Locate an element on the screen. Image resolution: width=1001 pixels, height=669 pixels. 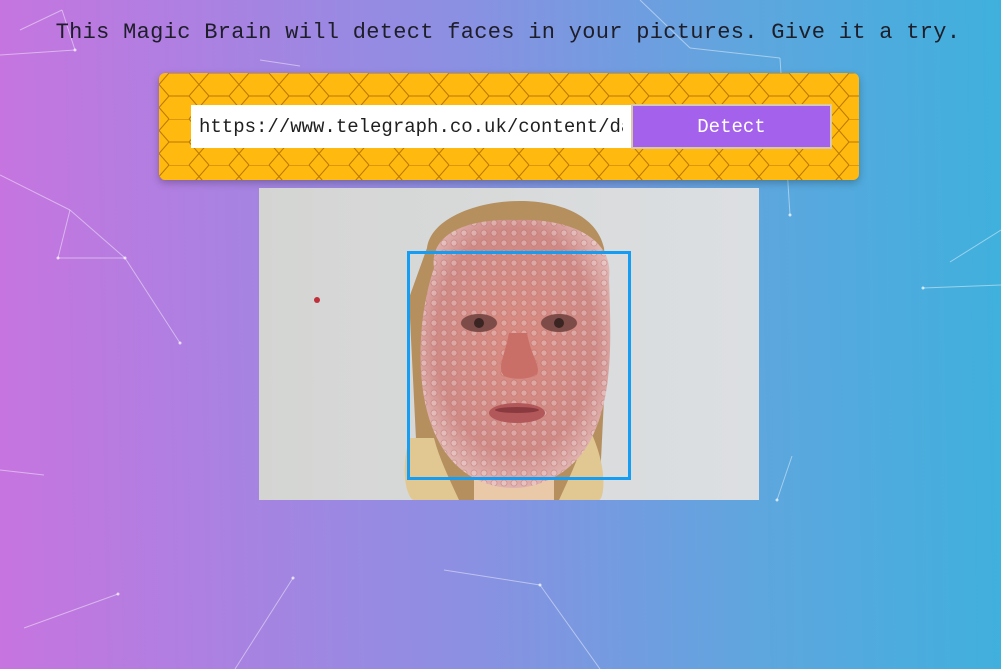
detect-button: Detect is located at coordinates (731, 126).